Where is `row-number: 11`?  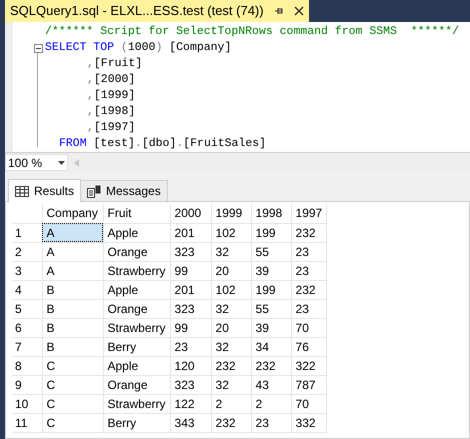
row-number: 11 is located at coordinates (27, 422).